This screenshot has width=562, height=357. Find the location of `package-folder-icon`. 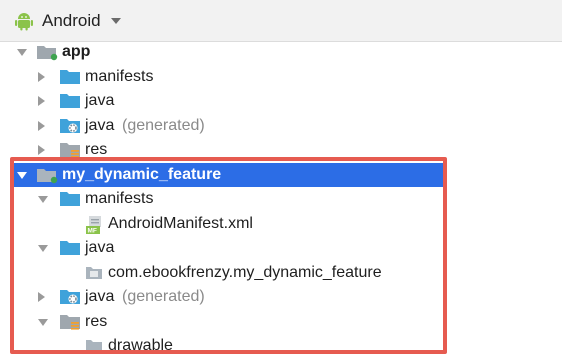

package-folder-icon is located at coordinates (94, 272).